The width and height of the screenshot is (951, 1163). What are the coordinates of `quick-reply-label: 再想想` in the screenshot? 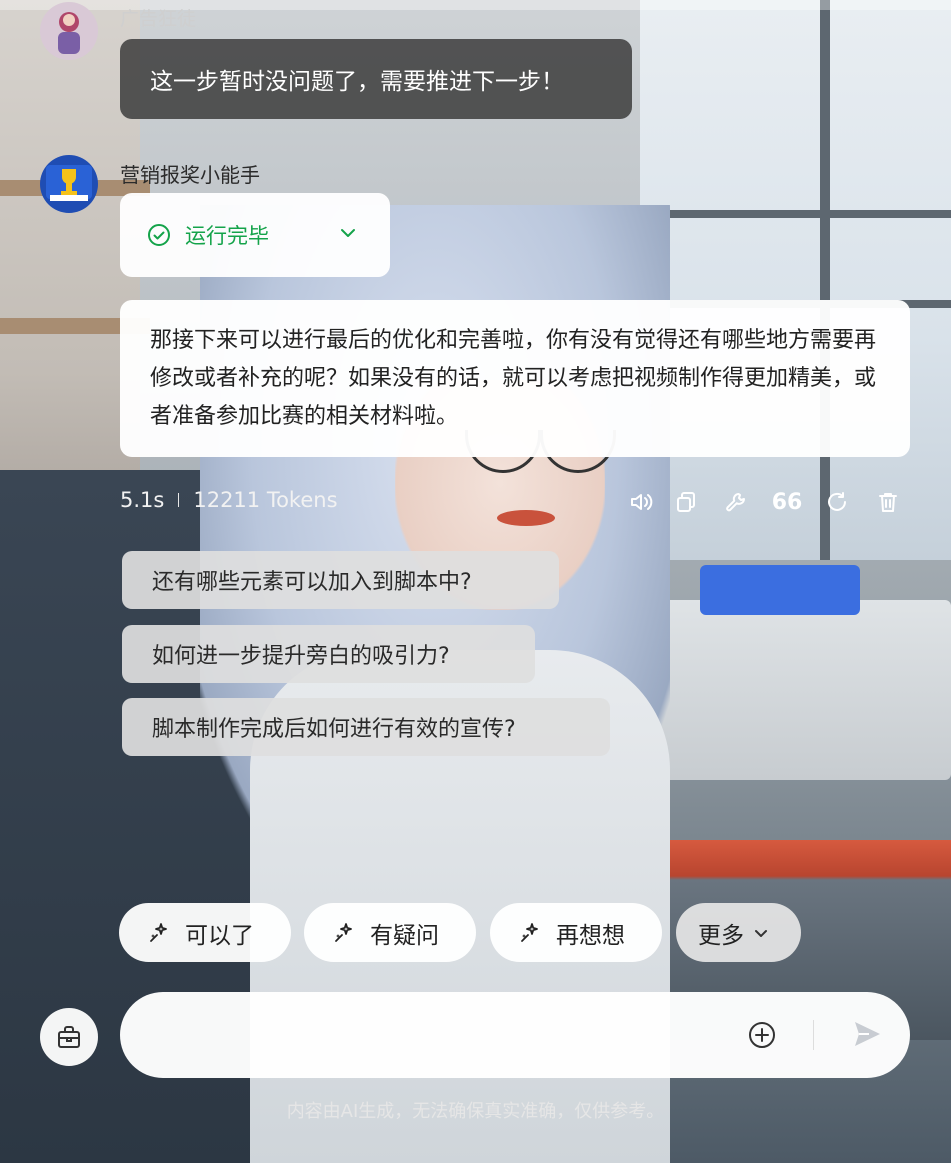 It's located at (590, 935).